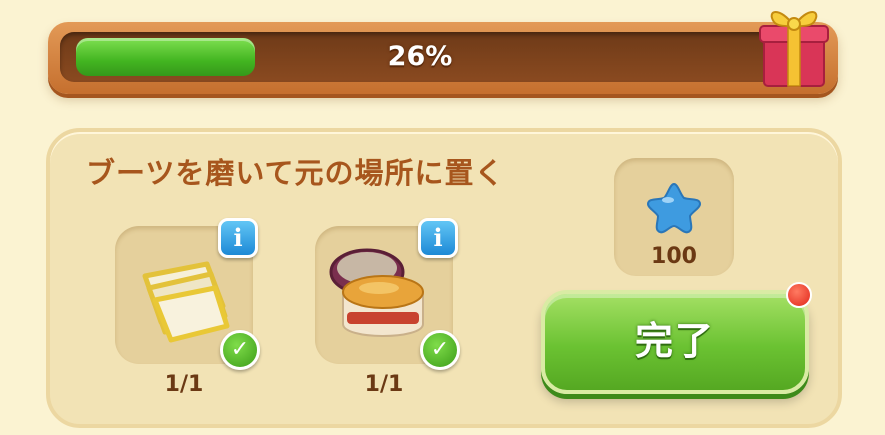  Describe the element at coordinates (184, 384) in the screenshot. I see `item-count-cloth: 1/1` at that location.